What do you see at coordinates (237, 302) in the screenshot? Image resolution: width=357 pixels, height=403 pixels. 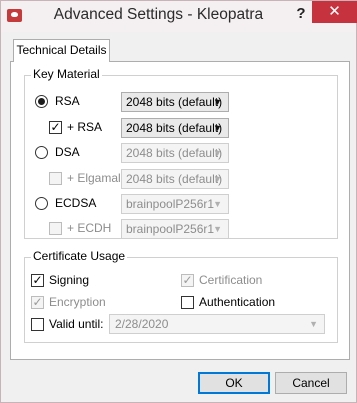 I see `authentication-label: Authentication` at bounding box center [237, 302].